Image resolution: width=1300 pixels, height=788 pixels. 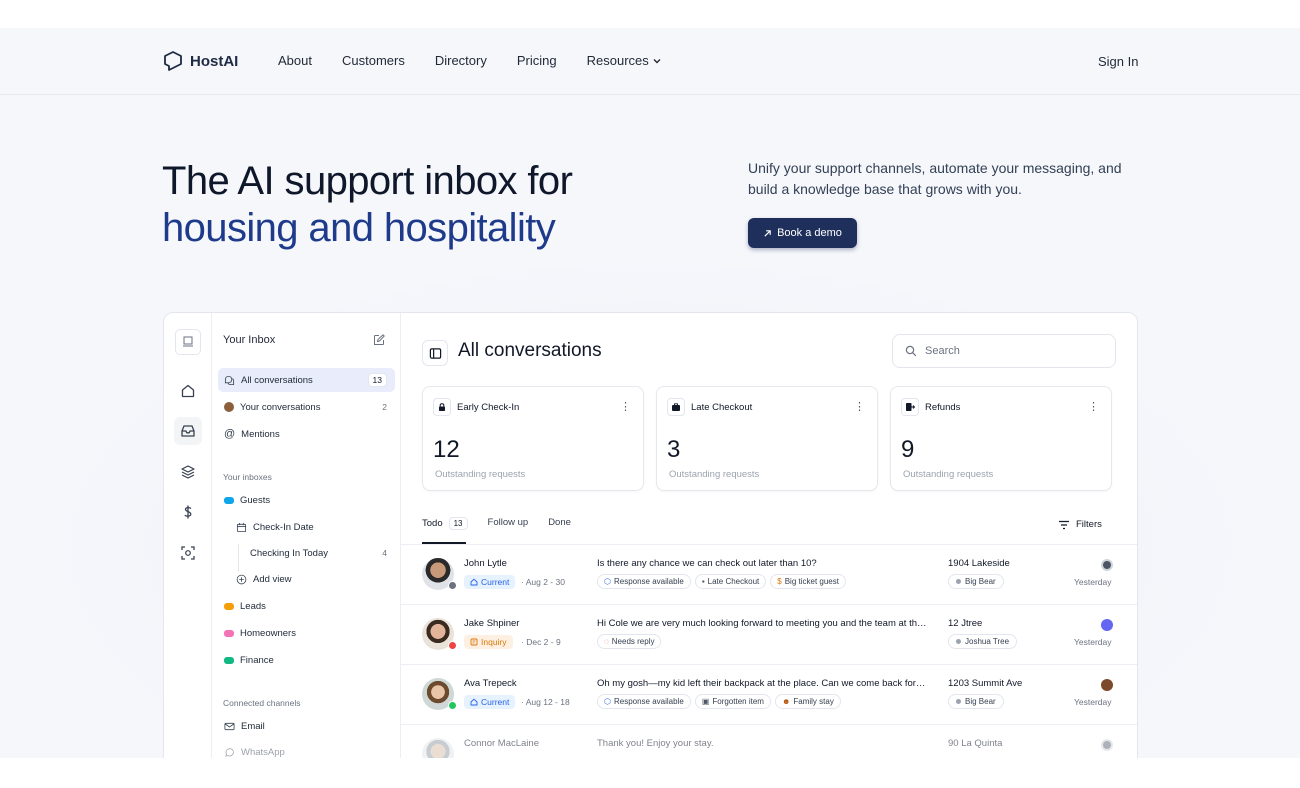 I want to click on search-input: Search, so click(x=1004, y=351).